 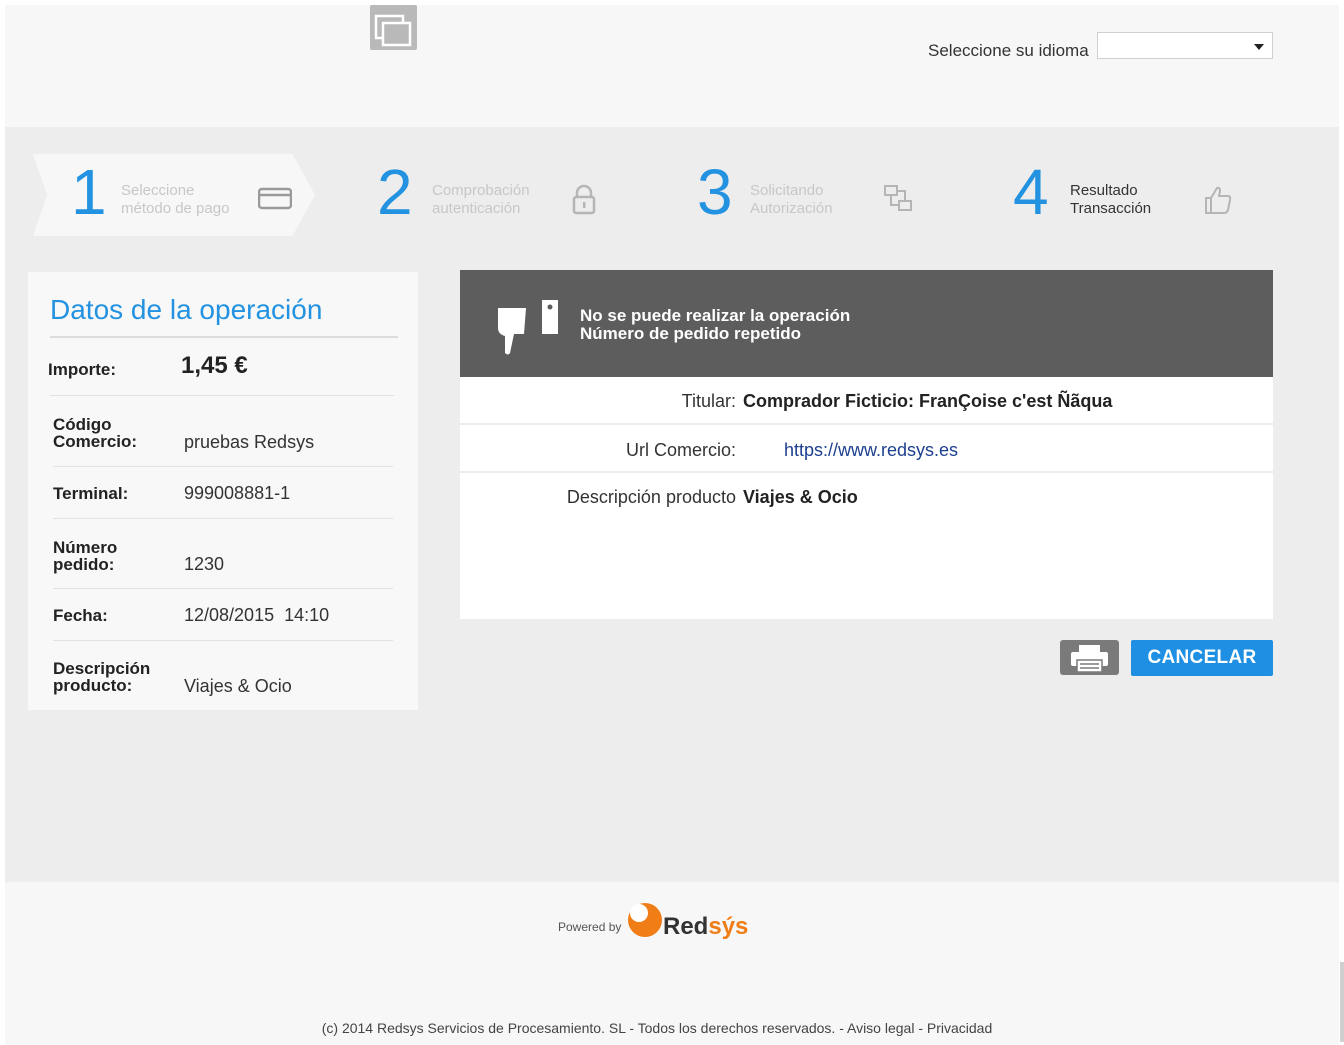 I want to click on print-button, so click(x=1089, y=657).